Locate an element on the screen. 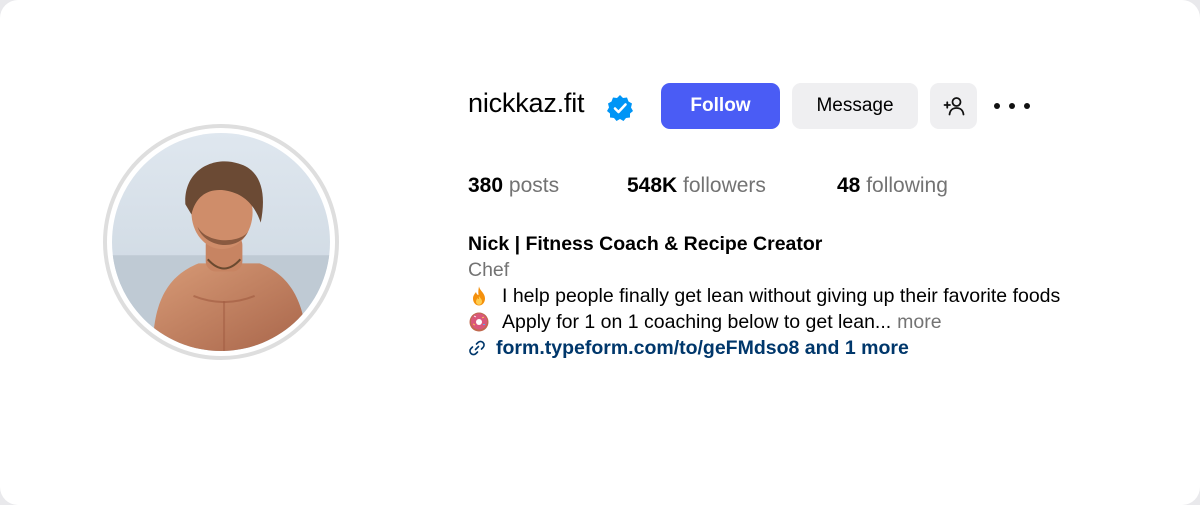 This screenshot has width=1200, height=505. avatar-image is located at coordinates (221, 242).